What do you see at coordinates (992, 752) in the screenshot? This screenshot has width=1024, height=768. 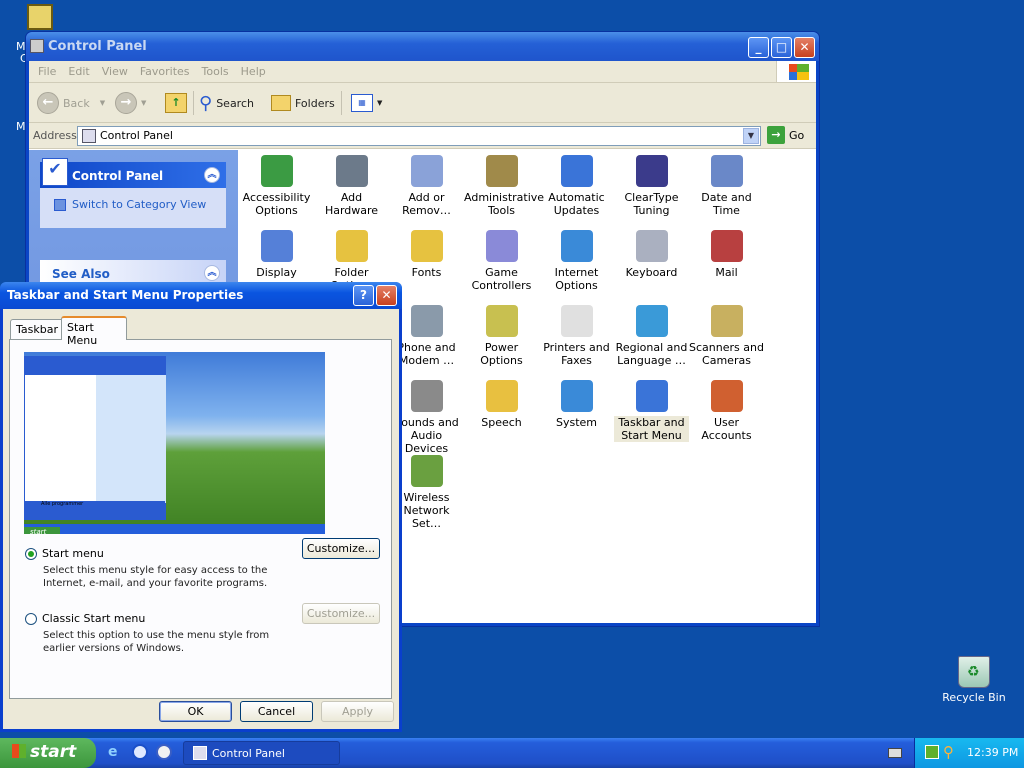 I see `clock: 12:39 PM` at bounding box center [992, 752].